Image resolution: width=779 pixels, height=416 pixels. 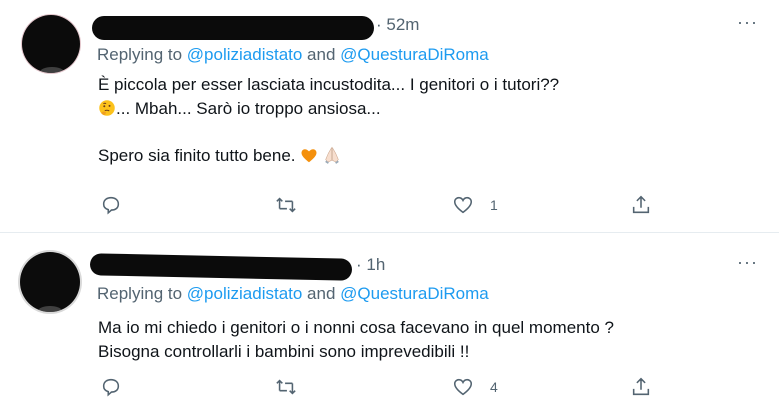 I want to click on like-button: 4, so click(x=475, y=387).